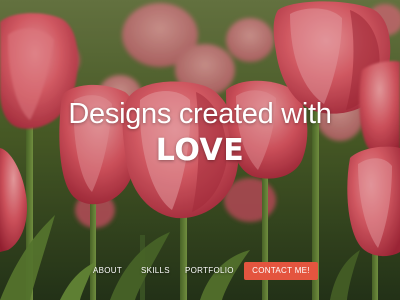 The width and height of the screenshot is (400, 300). What do you see at coordinates (155, 271) in the screenshot?
I see `nav-link-skills: SKILLS` at bounding box center [155, 271].